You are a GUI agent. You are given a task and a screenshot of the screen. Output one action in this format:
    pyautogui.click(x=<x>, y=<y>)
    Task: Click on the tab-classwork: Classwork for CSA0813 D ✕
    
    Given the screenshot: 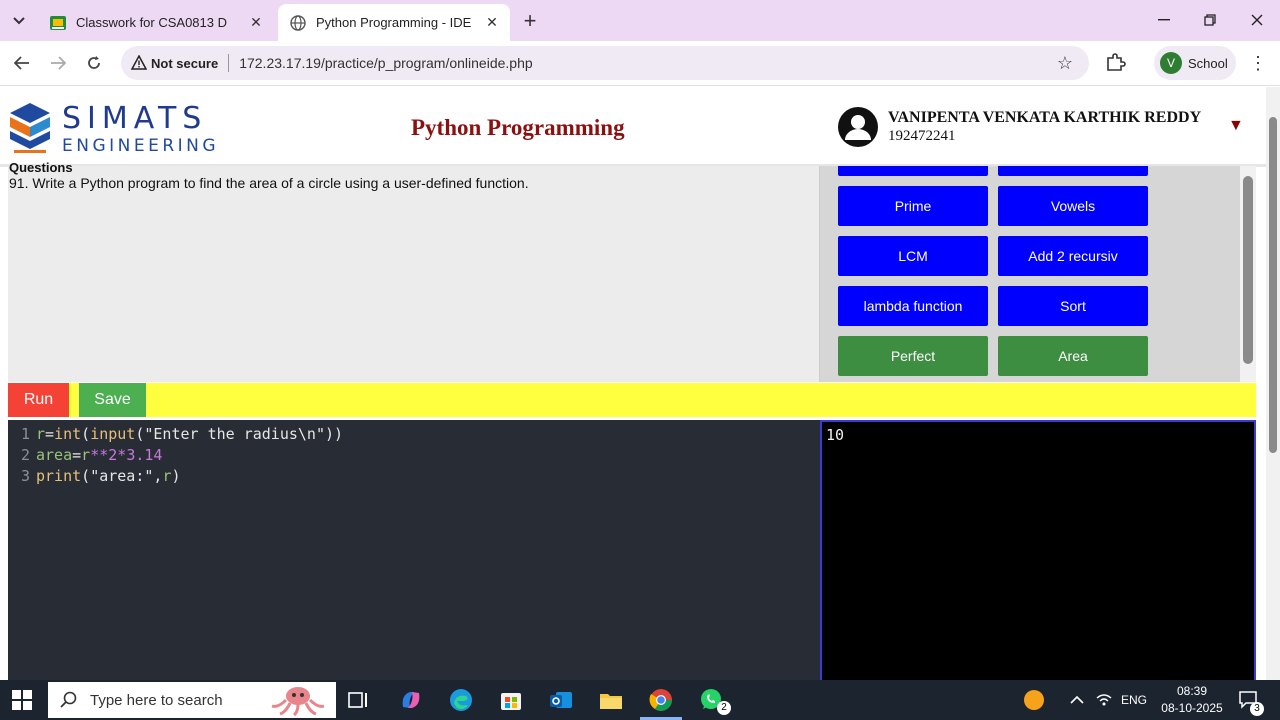 What is the action you would take?
    pyautogui.click(x=156, y=22)
    